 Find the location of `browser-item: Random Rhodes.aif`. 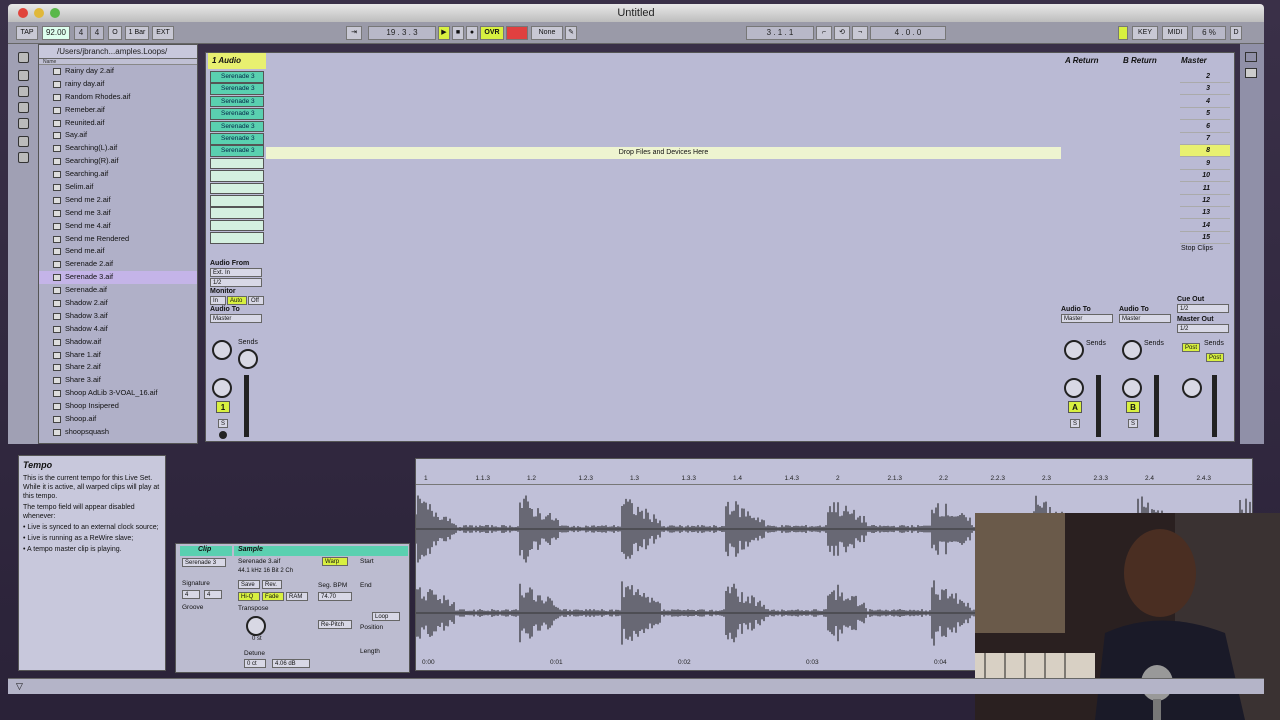

browser-item: Random Rhodes.aif is located at coordinates (118, 97).